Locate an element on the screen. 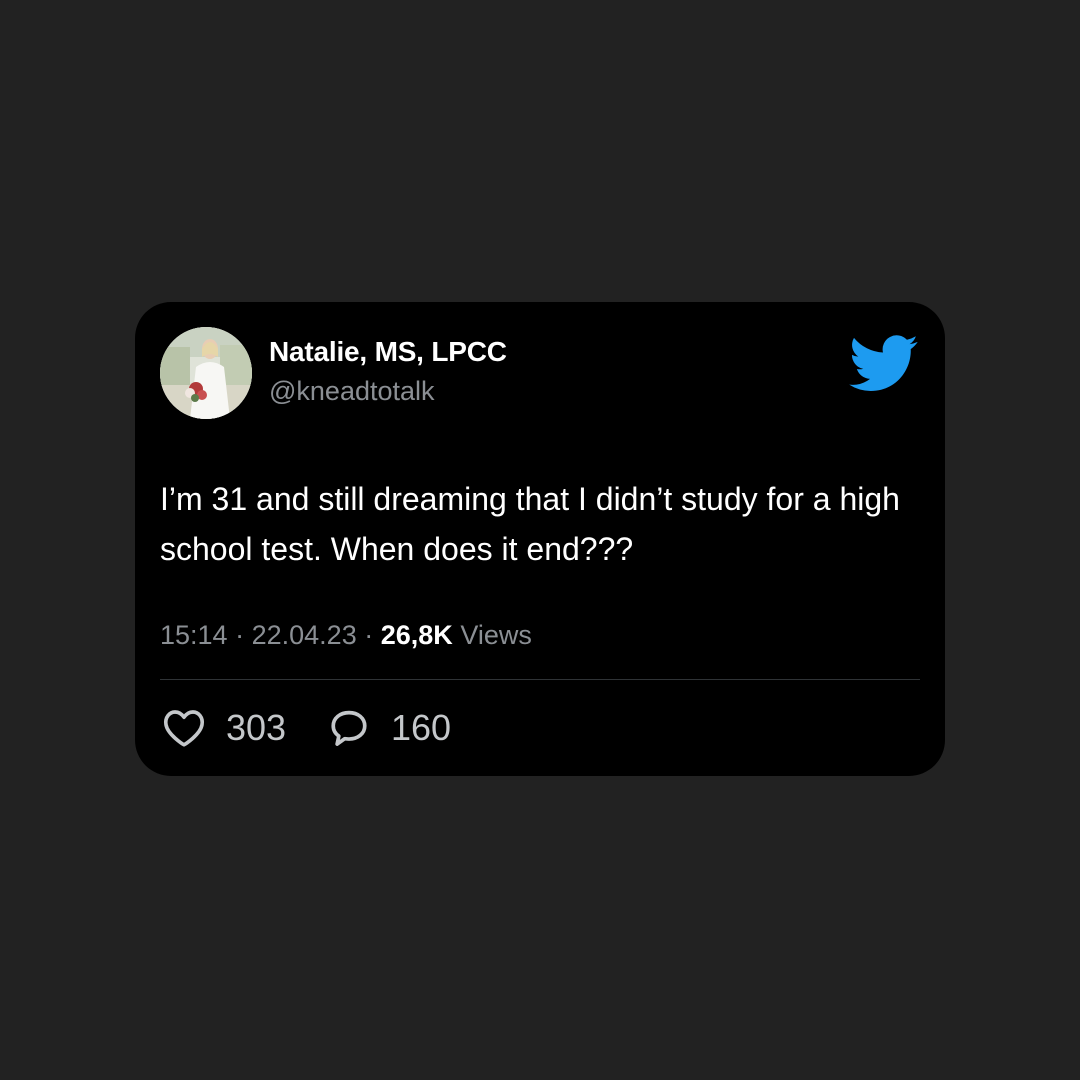 The image size is (1080, 1080). views-label: Views is located at coordinates (496, 635).